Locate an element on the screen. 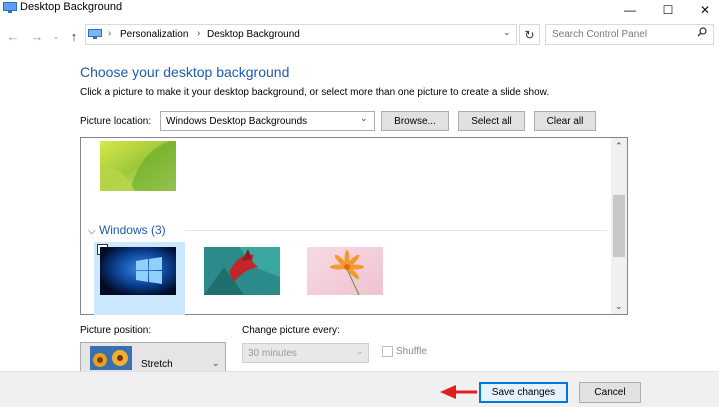 The height and width of the screenshot is (407, 719). search-placeholder: Search Control Panel is located at coordinates (600, 34).